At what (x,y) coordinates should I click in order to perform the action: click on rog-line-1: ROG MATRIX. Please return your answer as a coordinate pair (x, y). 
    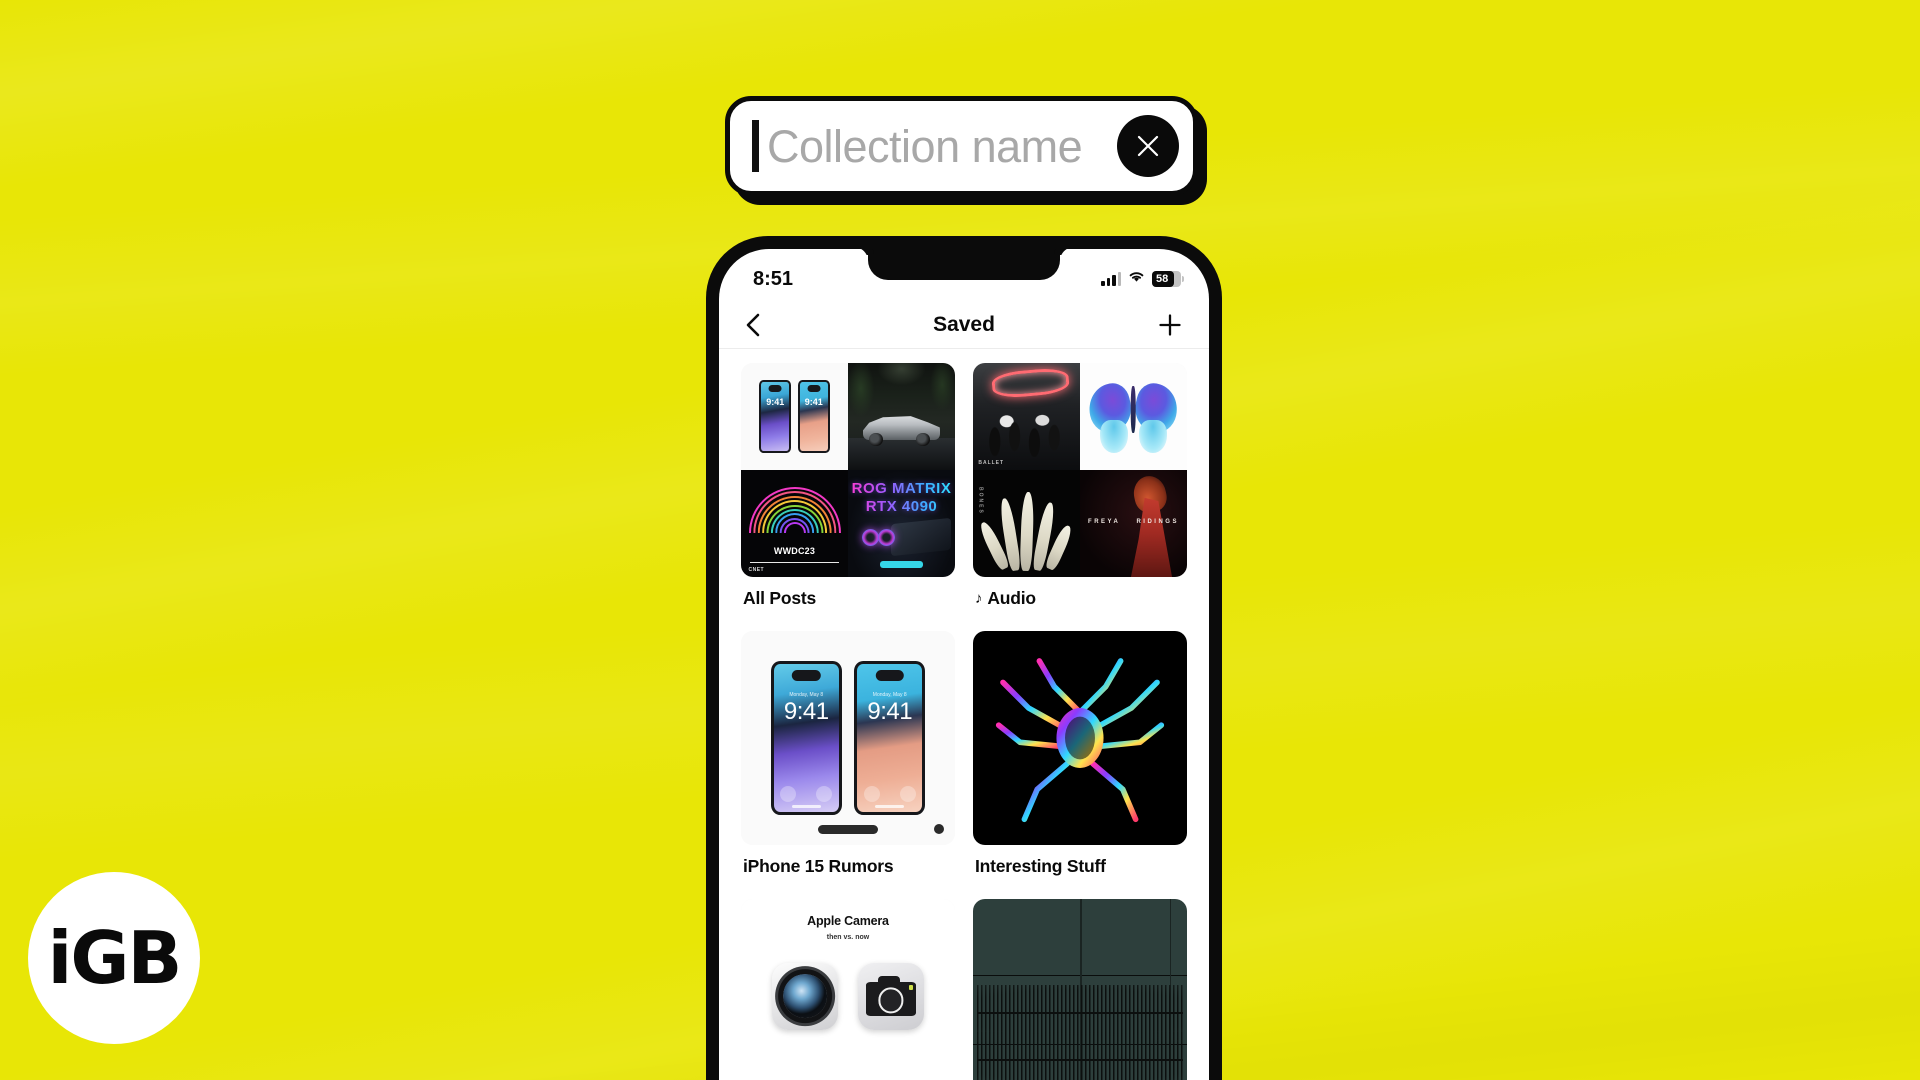
    Looking at the image, I should click on (901, 488).